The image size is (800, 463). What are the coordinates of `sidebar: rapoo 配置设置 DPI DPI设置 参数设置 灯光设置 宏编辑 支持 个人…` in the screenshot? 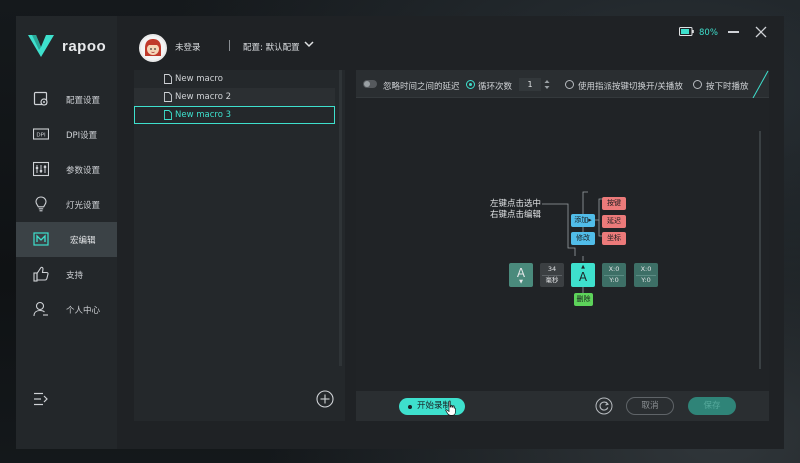 It's located at (66, 232).